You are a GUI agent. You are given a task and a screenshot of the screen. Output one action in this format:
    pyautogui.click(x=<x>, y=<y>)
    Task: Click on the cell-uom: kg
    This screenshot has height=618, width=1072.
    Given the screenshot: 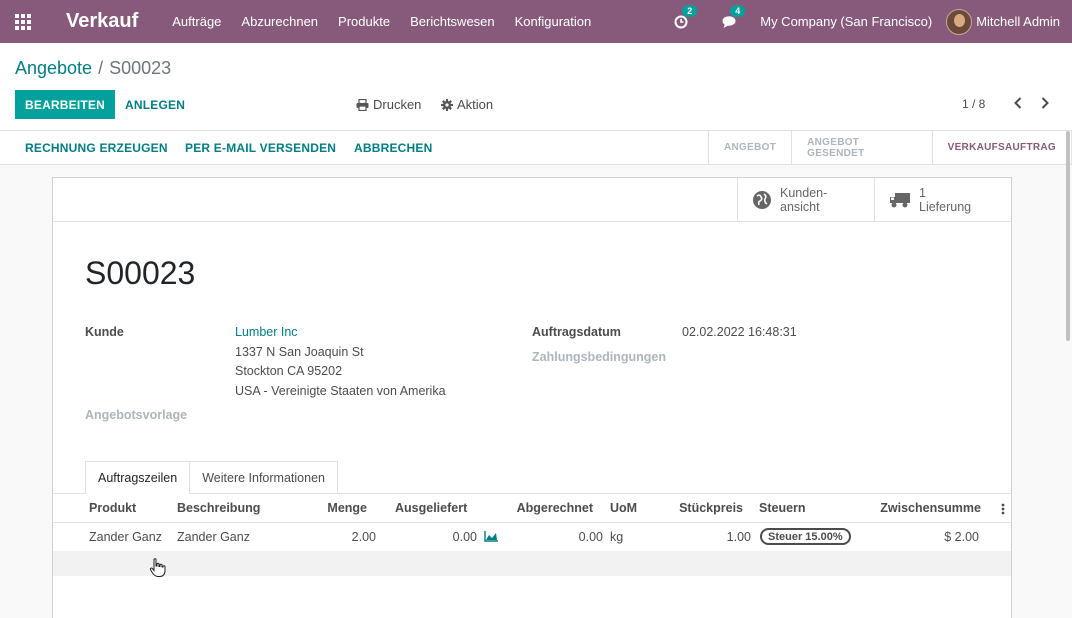 What is the action you would take?
    pyautogui.click(x=617, y=537)
    